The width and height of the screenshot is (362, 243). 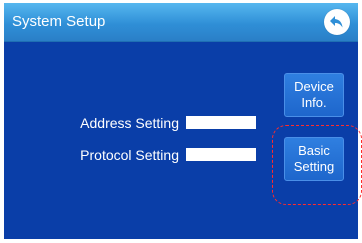 I want to click on back-button, so click(x=337, y=22).